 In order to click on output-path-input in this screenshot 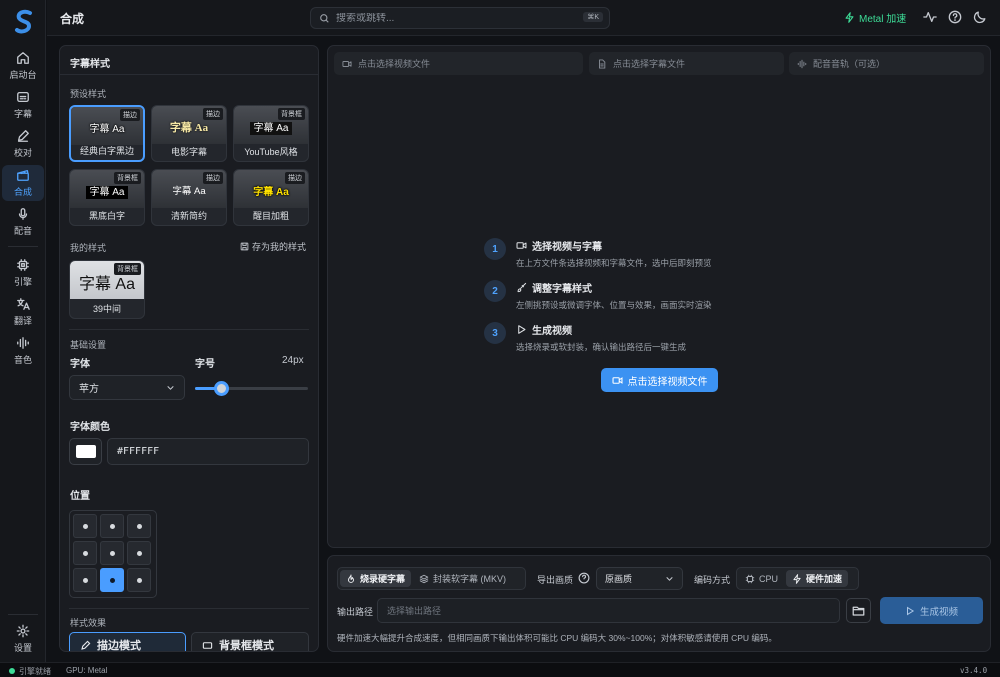, I will do `click(607, 610)`.